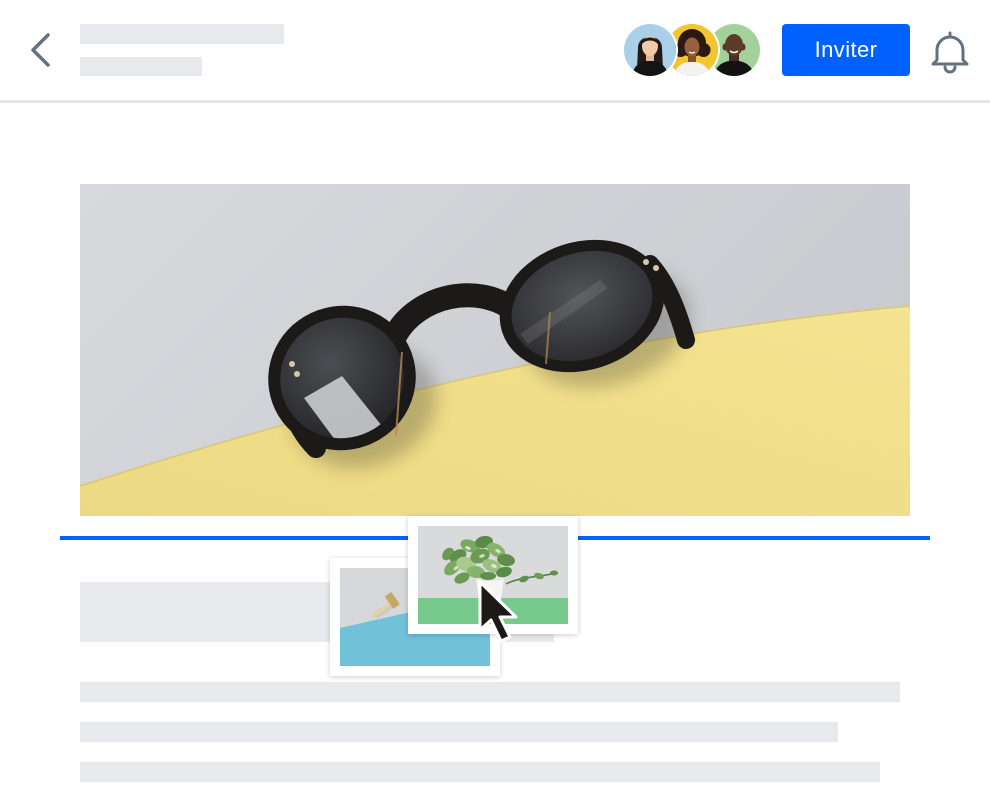 The image size is (990, 800). I want to click on invite-button: Inviter, so click(846, 50).